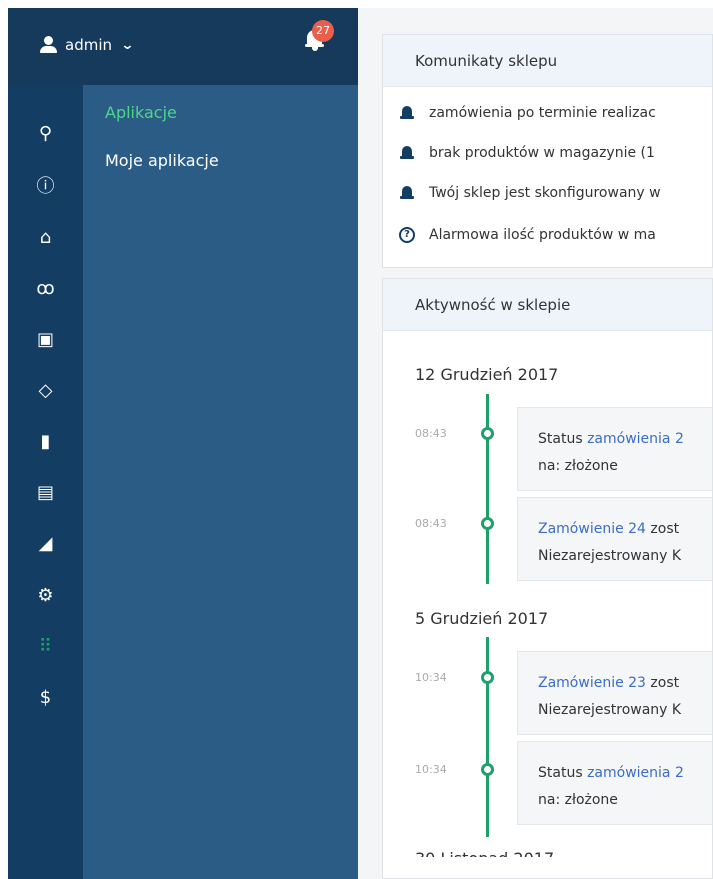 Image resolution: width=713 pixels, height=879 pixels. I want to click on icon-rail: ⚲ ⓘ ⌂ ꝏ ▣ ◇ ▮ ▤ ◢ ⚙ ⠿ $, so click(45, 482).